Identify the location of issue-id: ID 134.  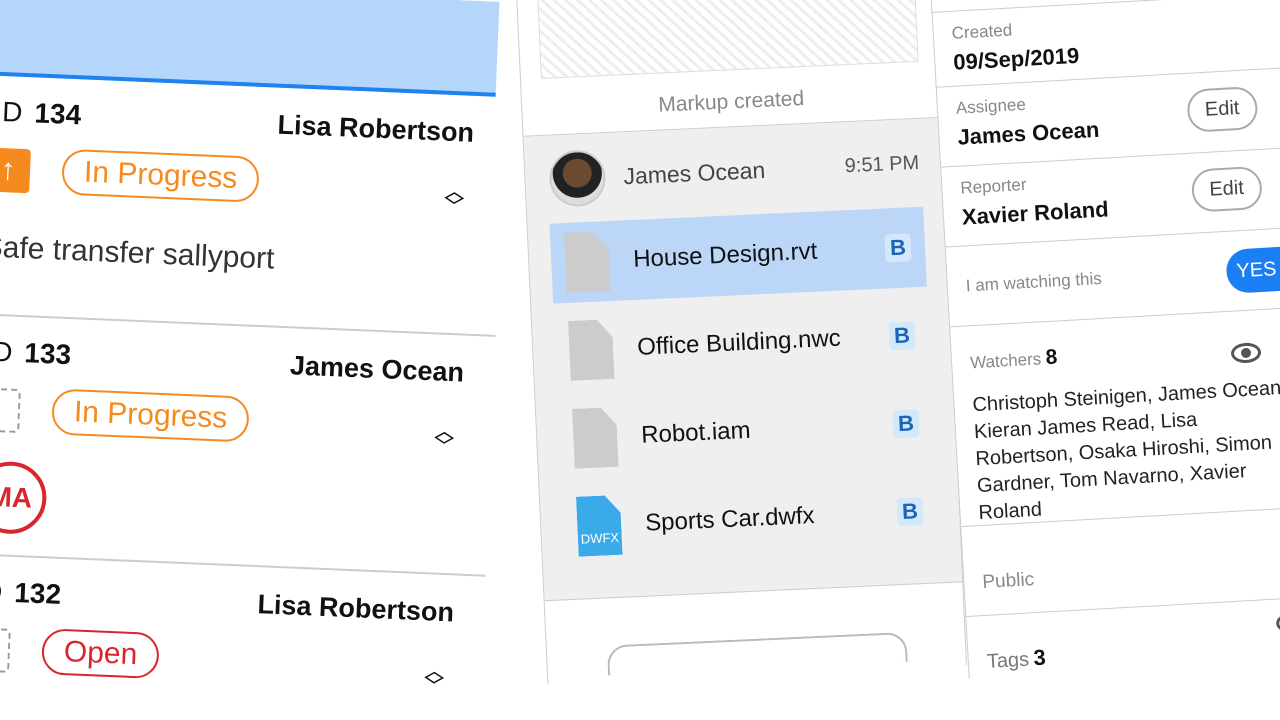
(41, 113).